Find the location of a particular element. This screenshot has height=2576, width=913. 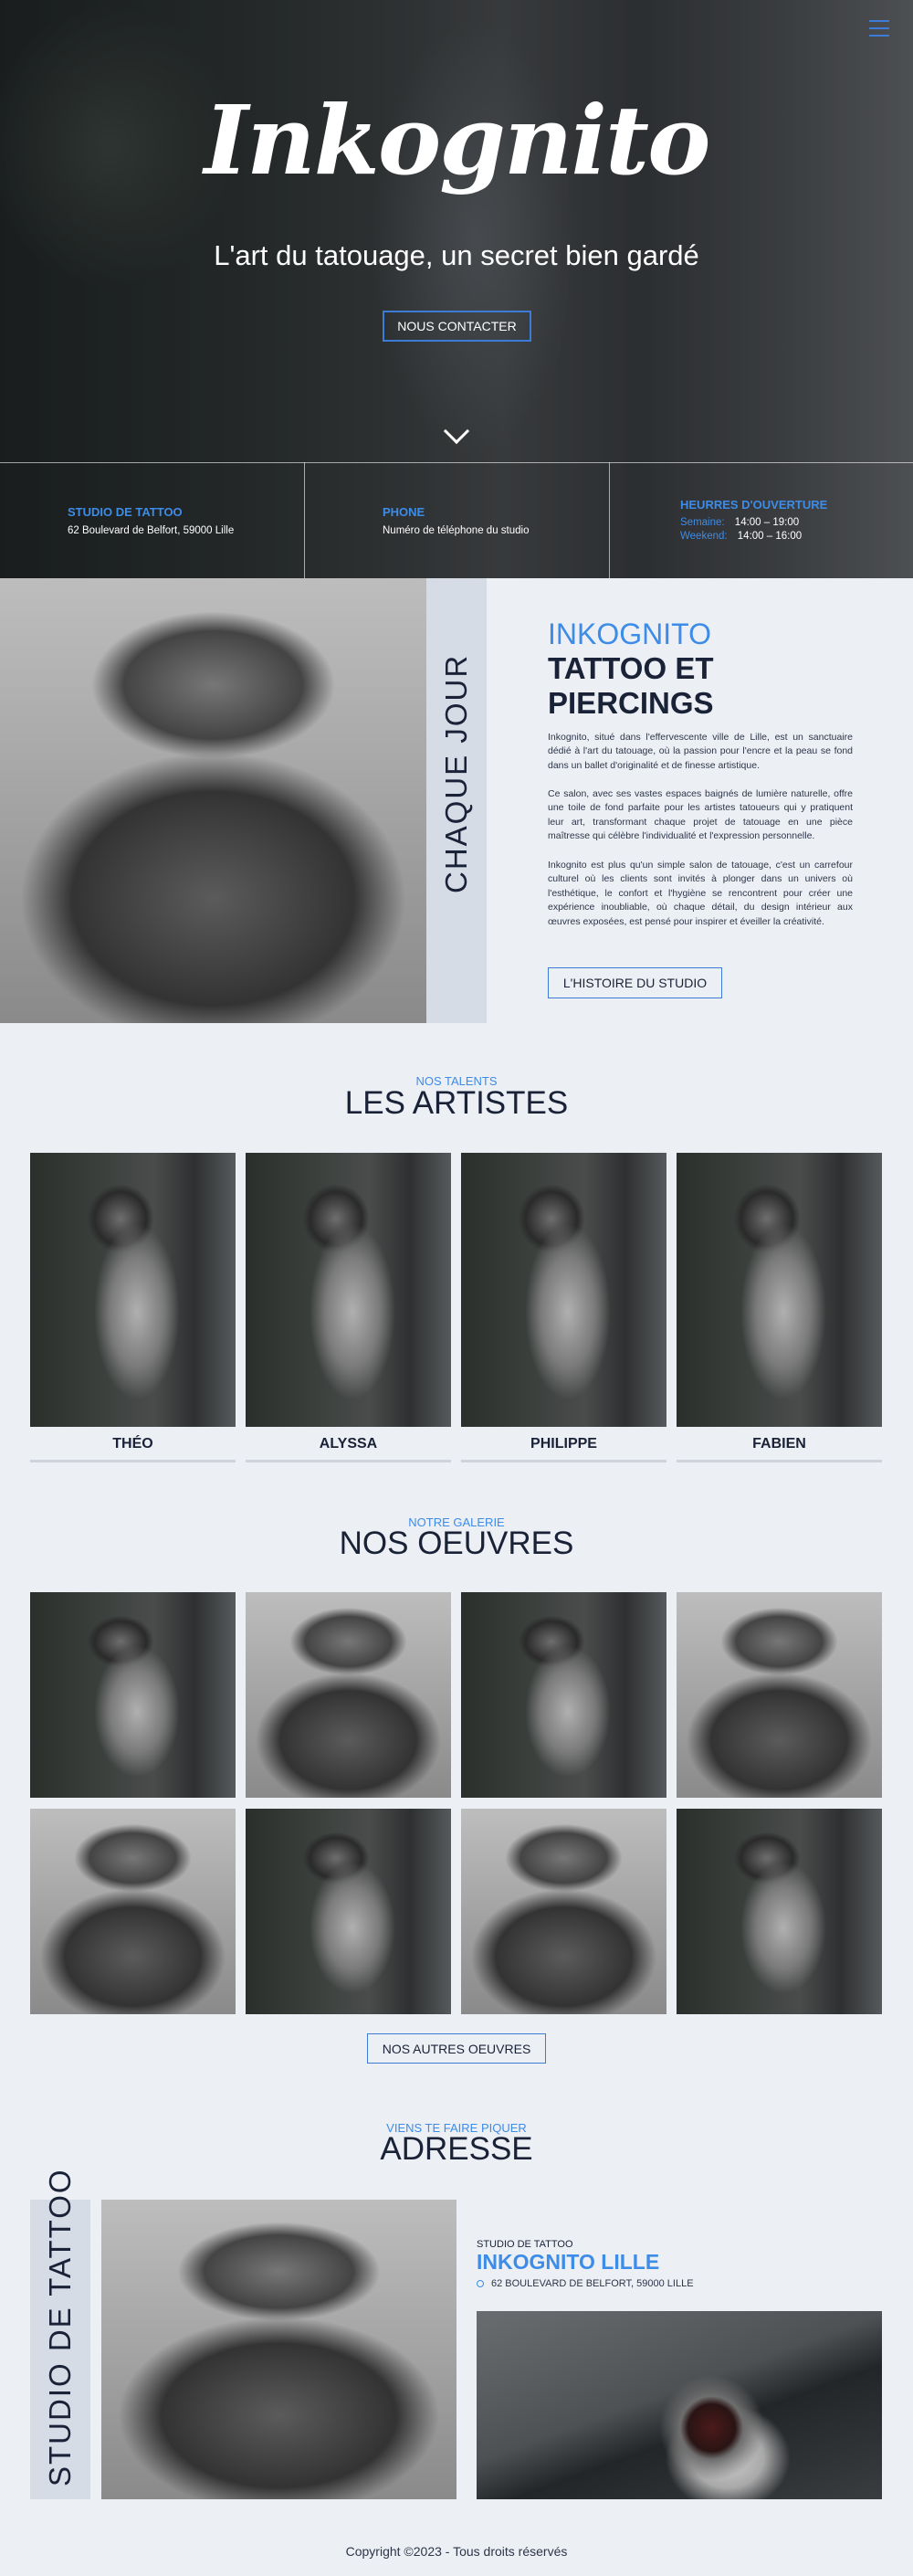

address-small-label: STUDIO DE TATTOO is located at coordinates (525, 2244).